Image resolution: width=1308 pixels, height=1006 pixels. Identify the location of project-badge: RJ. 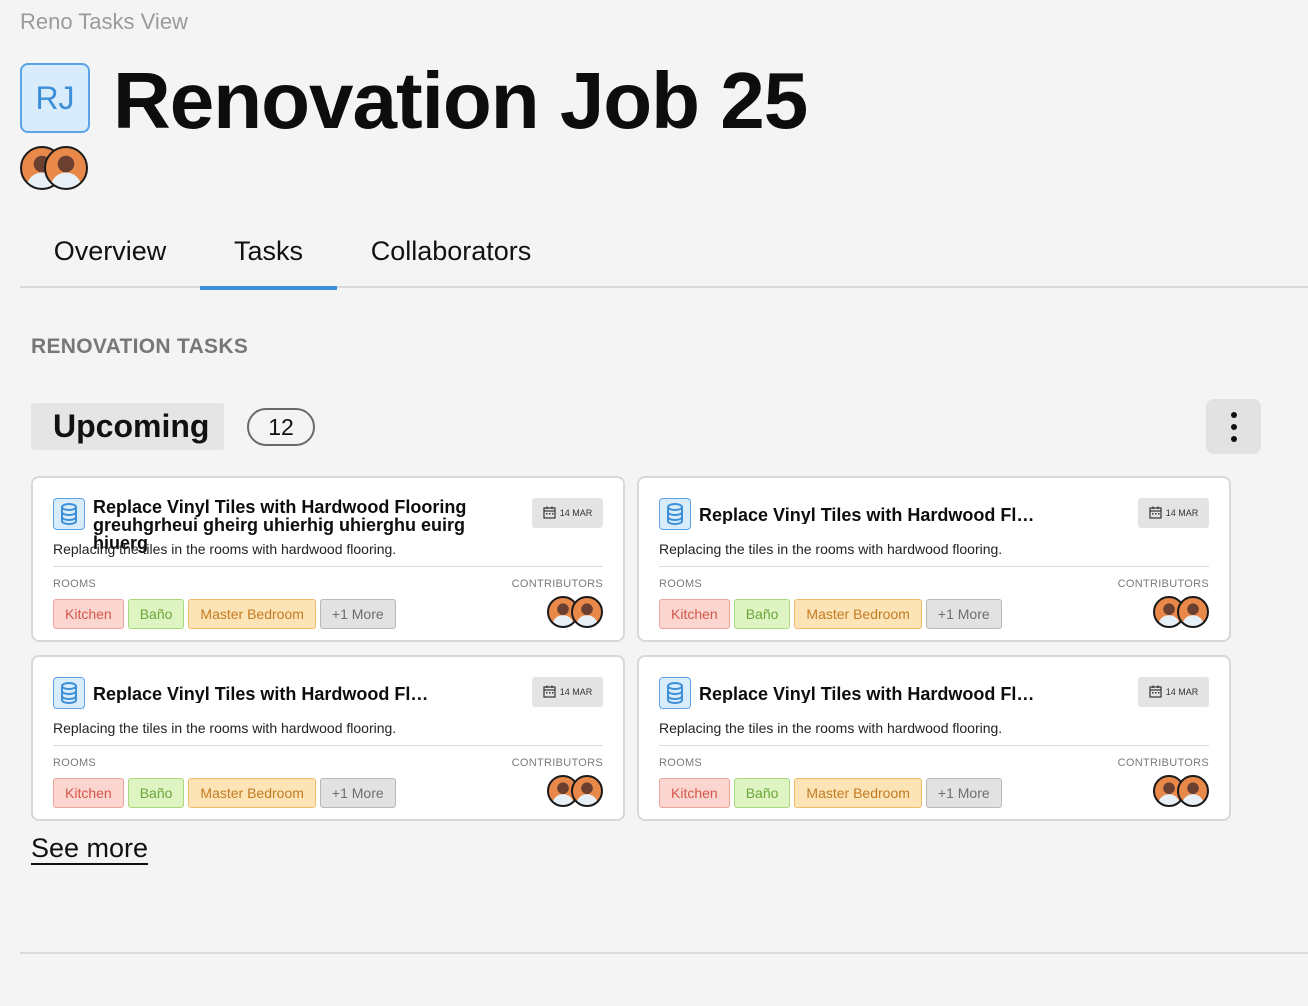
(55, 98).